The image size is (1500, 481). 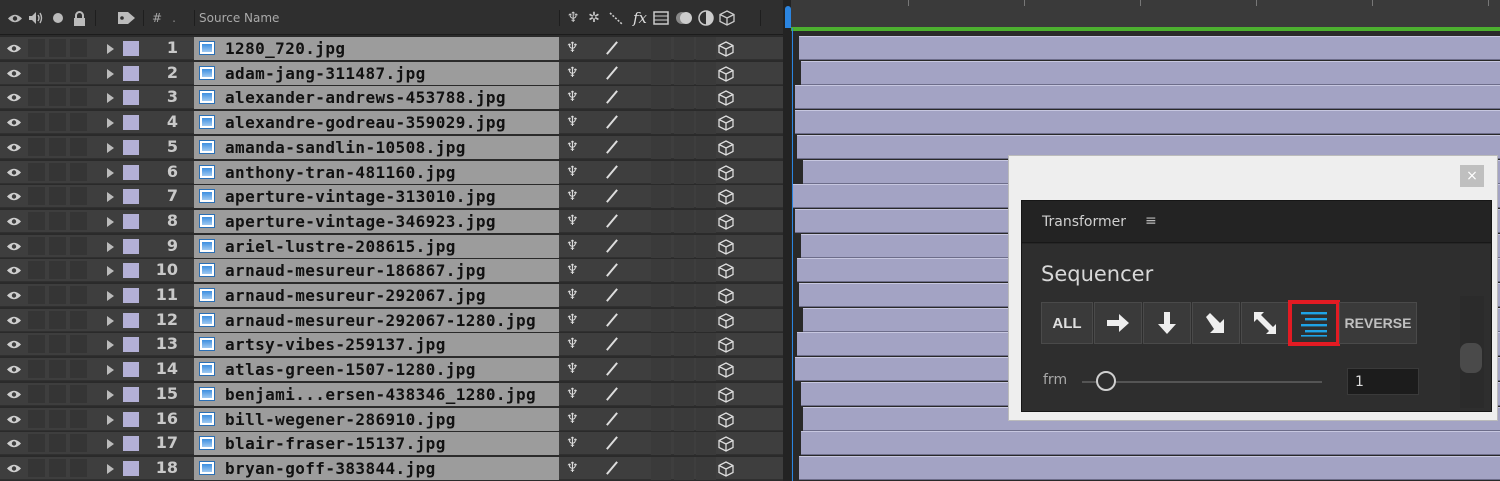 I want to click on sequence-expand-button, so click(x=1265, y=323).